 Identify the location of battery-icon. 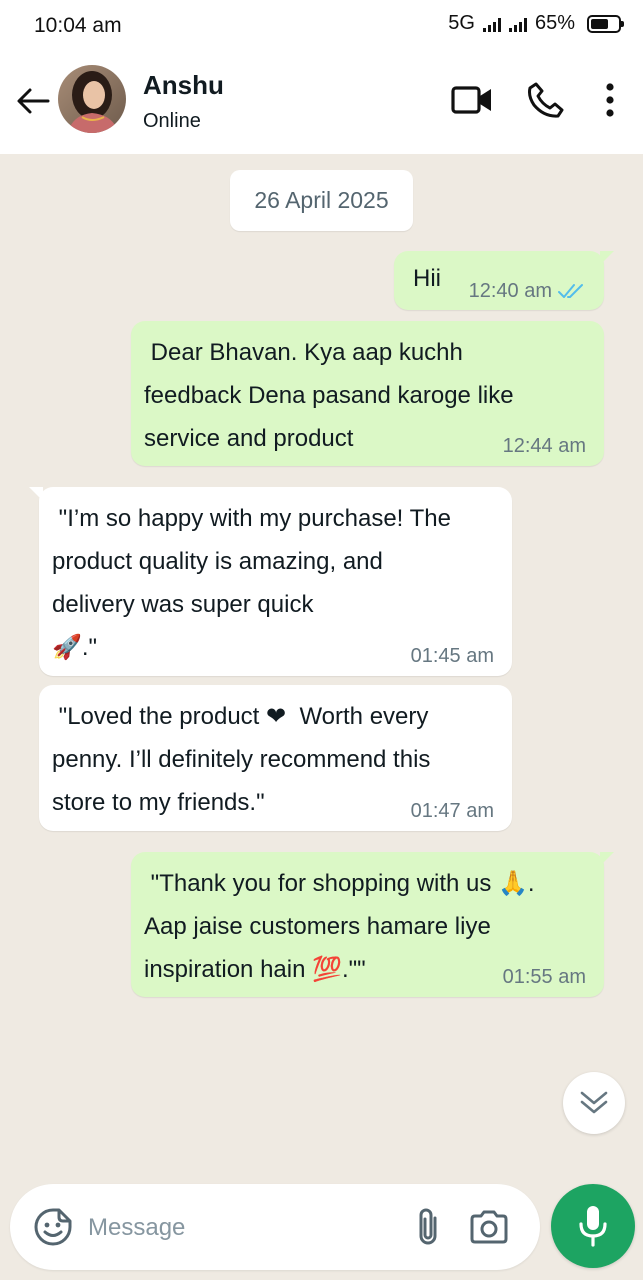
(605, 23).